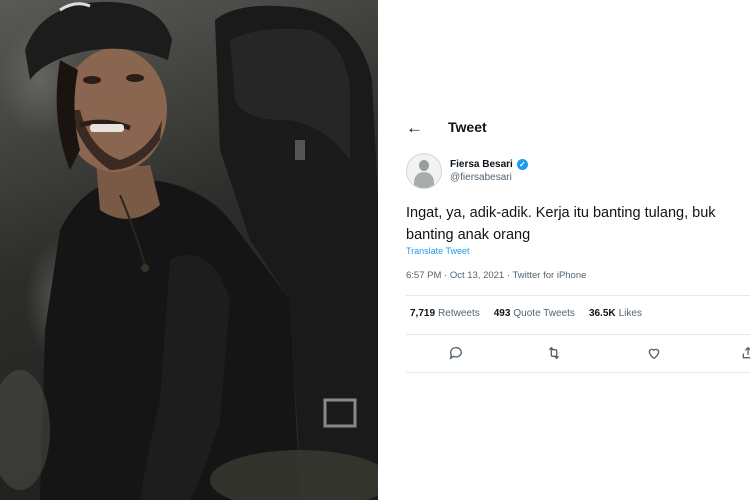  I want to click on share-icon, so click(744, 353).